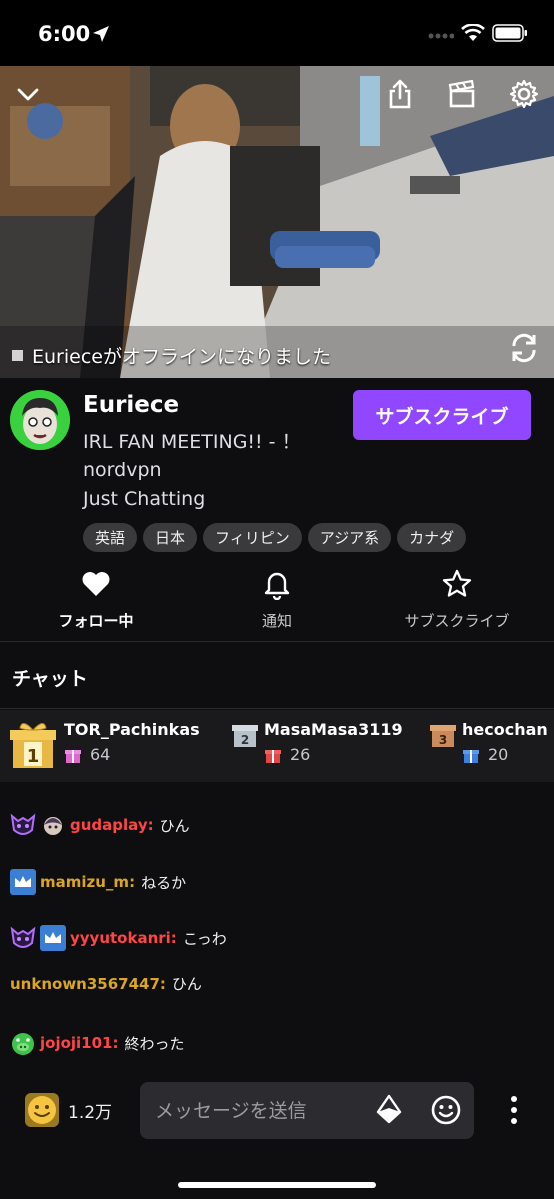  What do you see at coordinates (277, 33) in the screenshot?
I see `status-bar: 6:00` at bounding box center [277, 33].